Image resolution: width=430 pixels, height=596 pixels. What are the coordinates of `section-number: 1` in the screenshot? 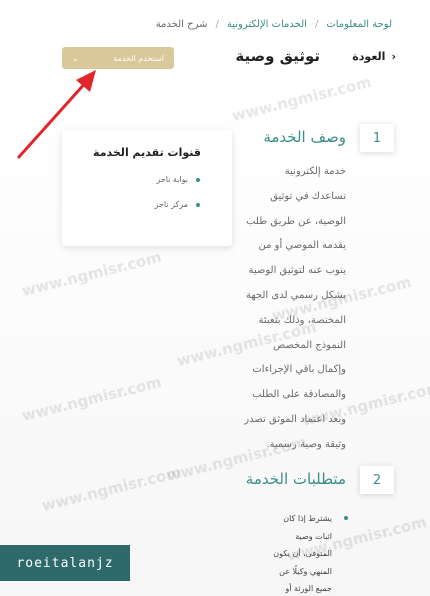 It's located at (377, 138).